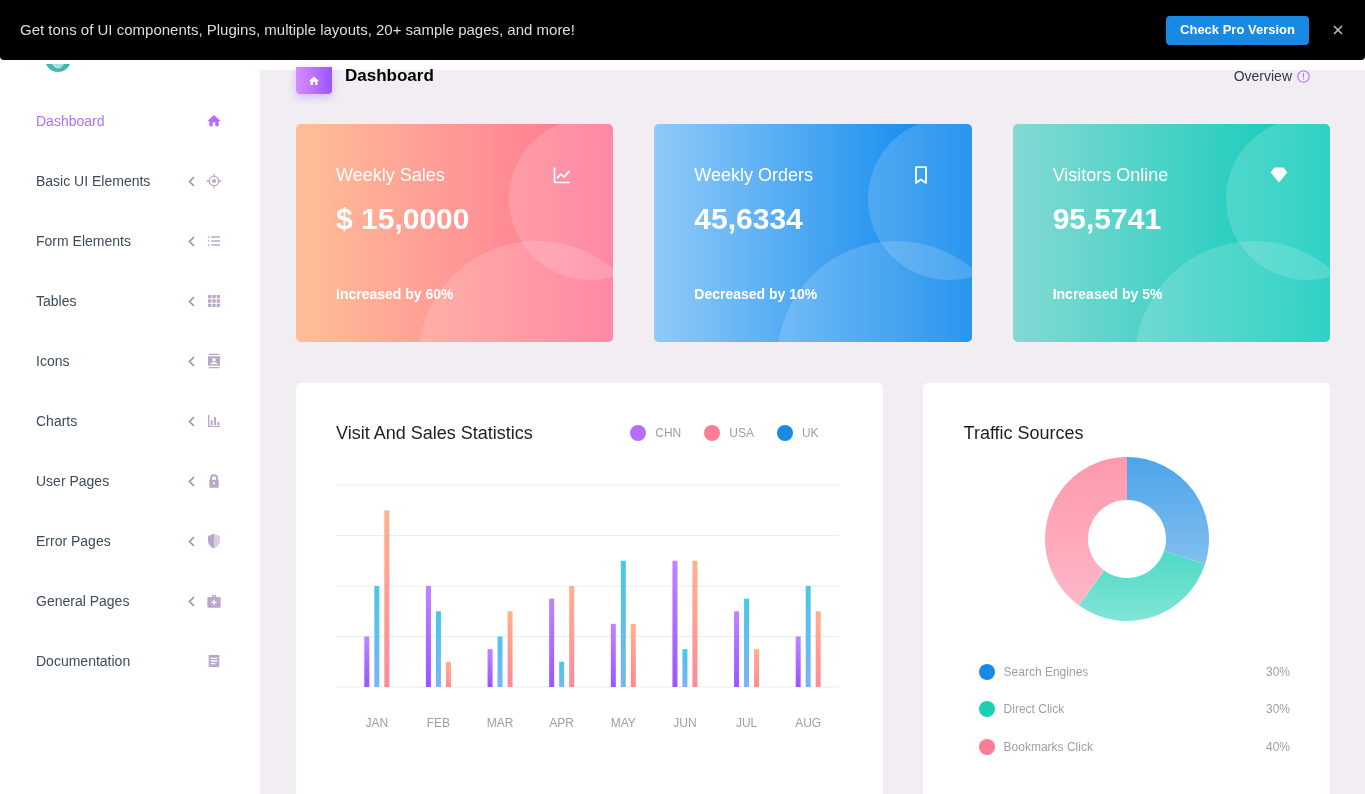  I want to click on close-icon, so click(1338, 30).